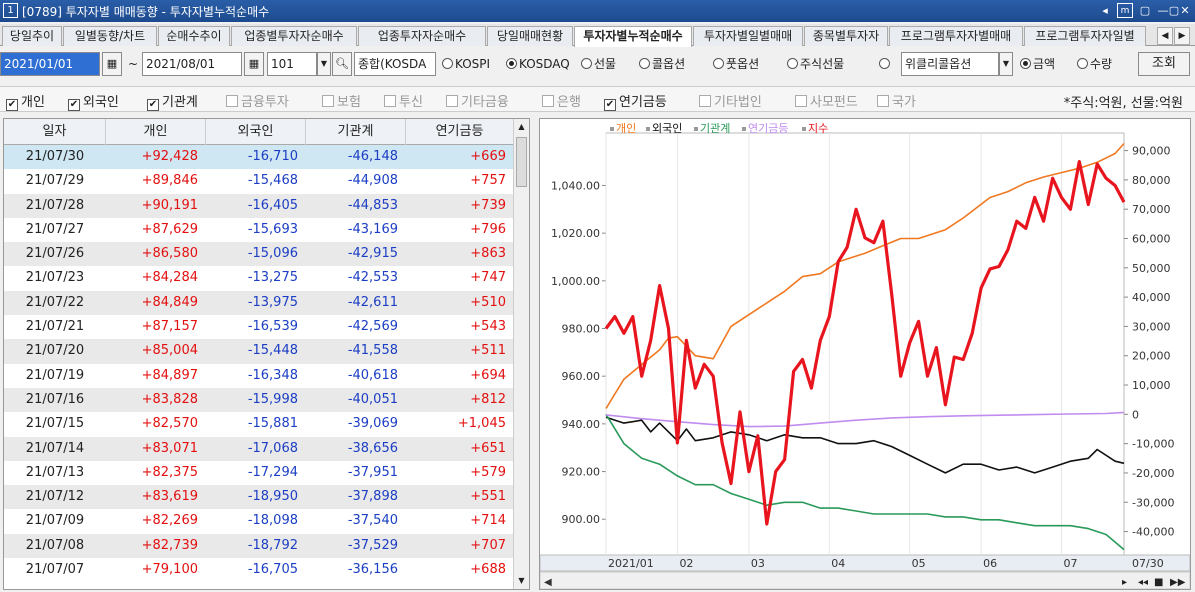  Describe the element at coordinates (292, 64) in the screenshot. I see `code-input: 101` at that location.